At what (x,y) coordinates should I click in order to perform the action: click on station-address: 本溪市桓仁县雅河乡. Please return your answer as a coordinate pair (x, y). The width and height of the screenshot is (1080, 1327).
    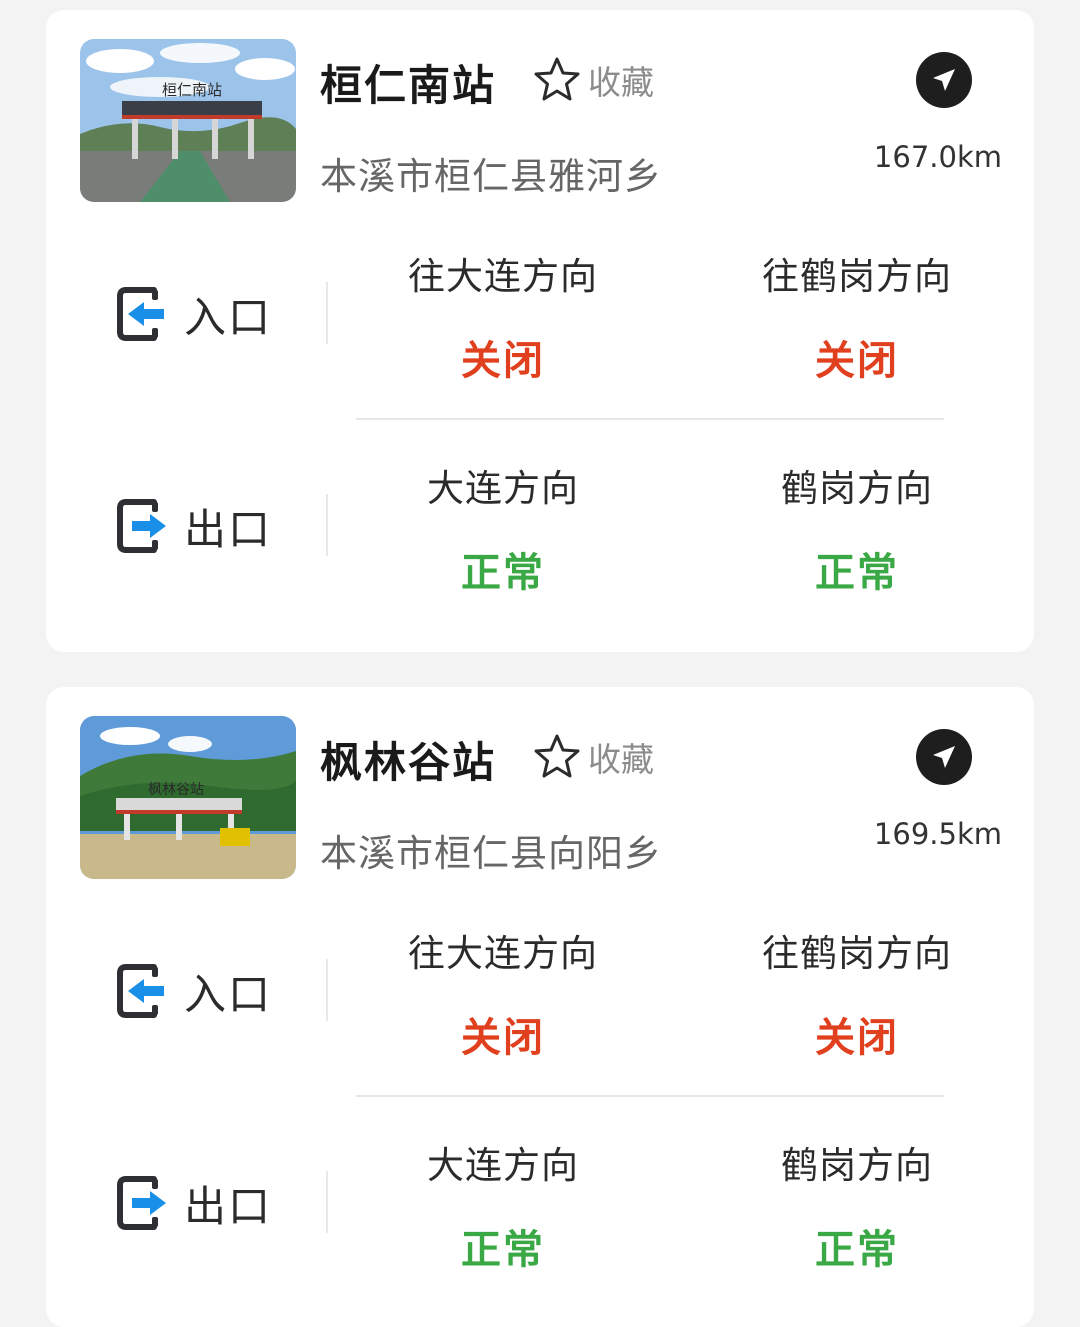
    Looking at the image, I should click on (491, 176).